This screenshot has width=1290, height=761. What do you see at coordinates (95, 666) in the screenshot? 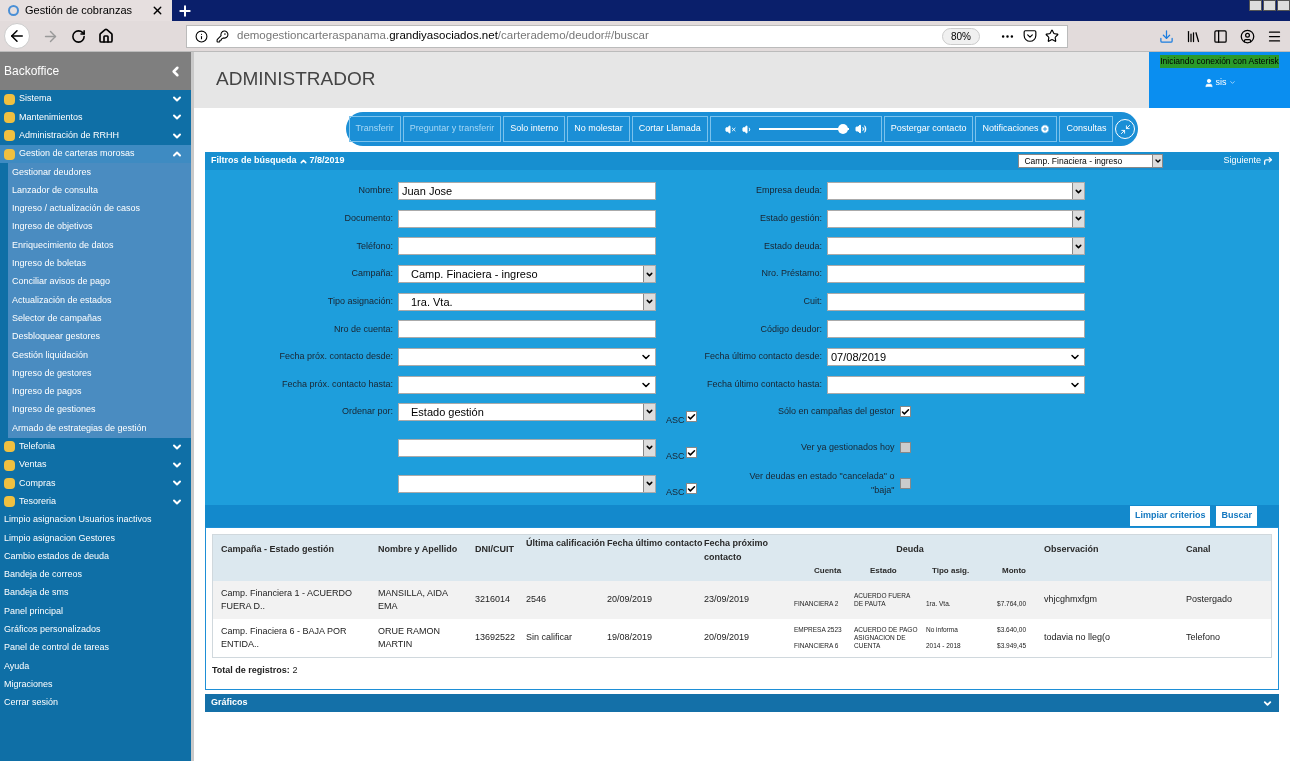
I see `sidebar-link: Ayuda` at bounding box center [95, 666].